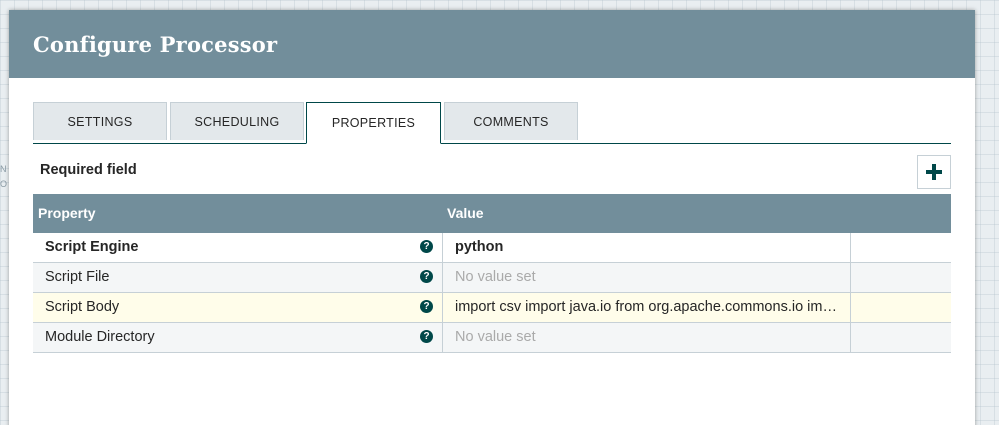 Image resolution: width=999 pixels, height=425 pixels. I want to click on tab-properties: PROPERTIES, so click(373, 123).